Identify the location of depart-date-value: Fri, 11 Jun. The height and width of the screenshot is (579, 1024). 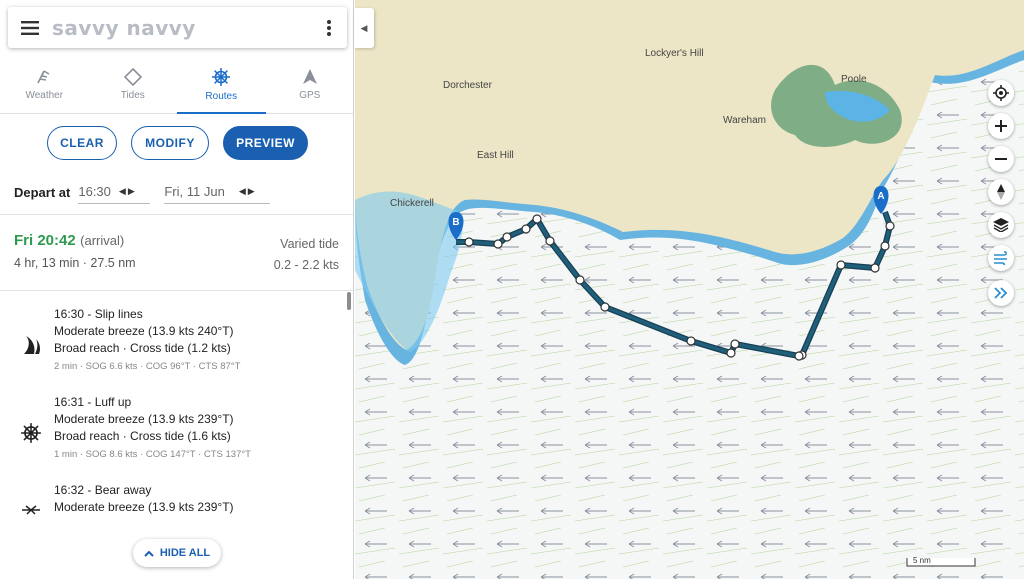
(194, 191).